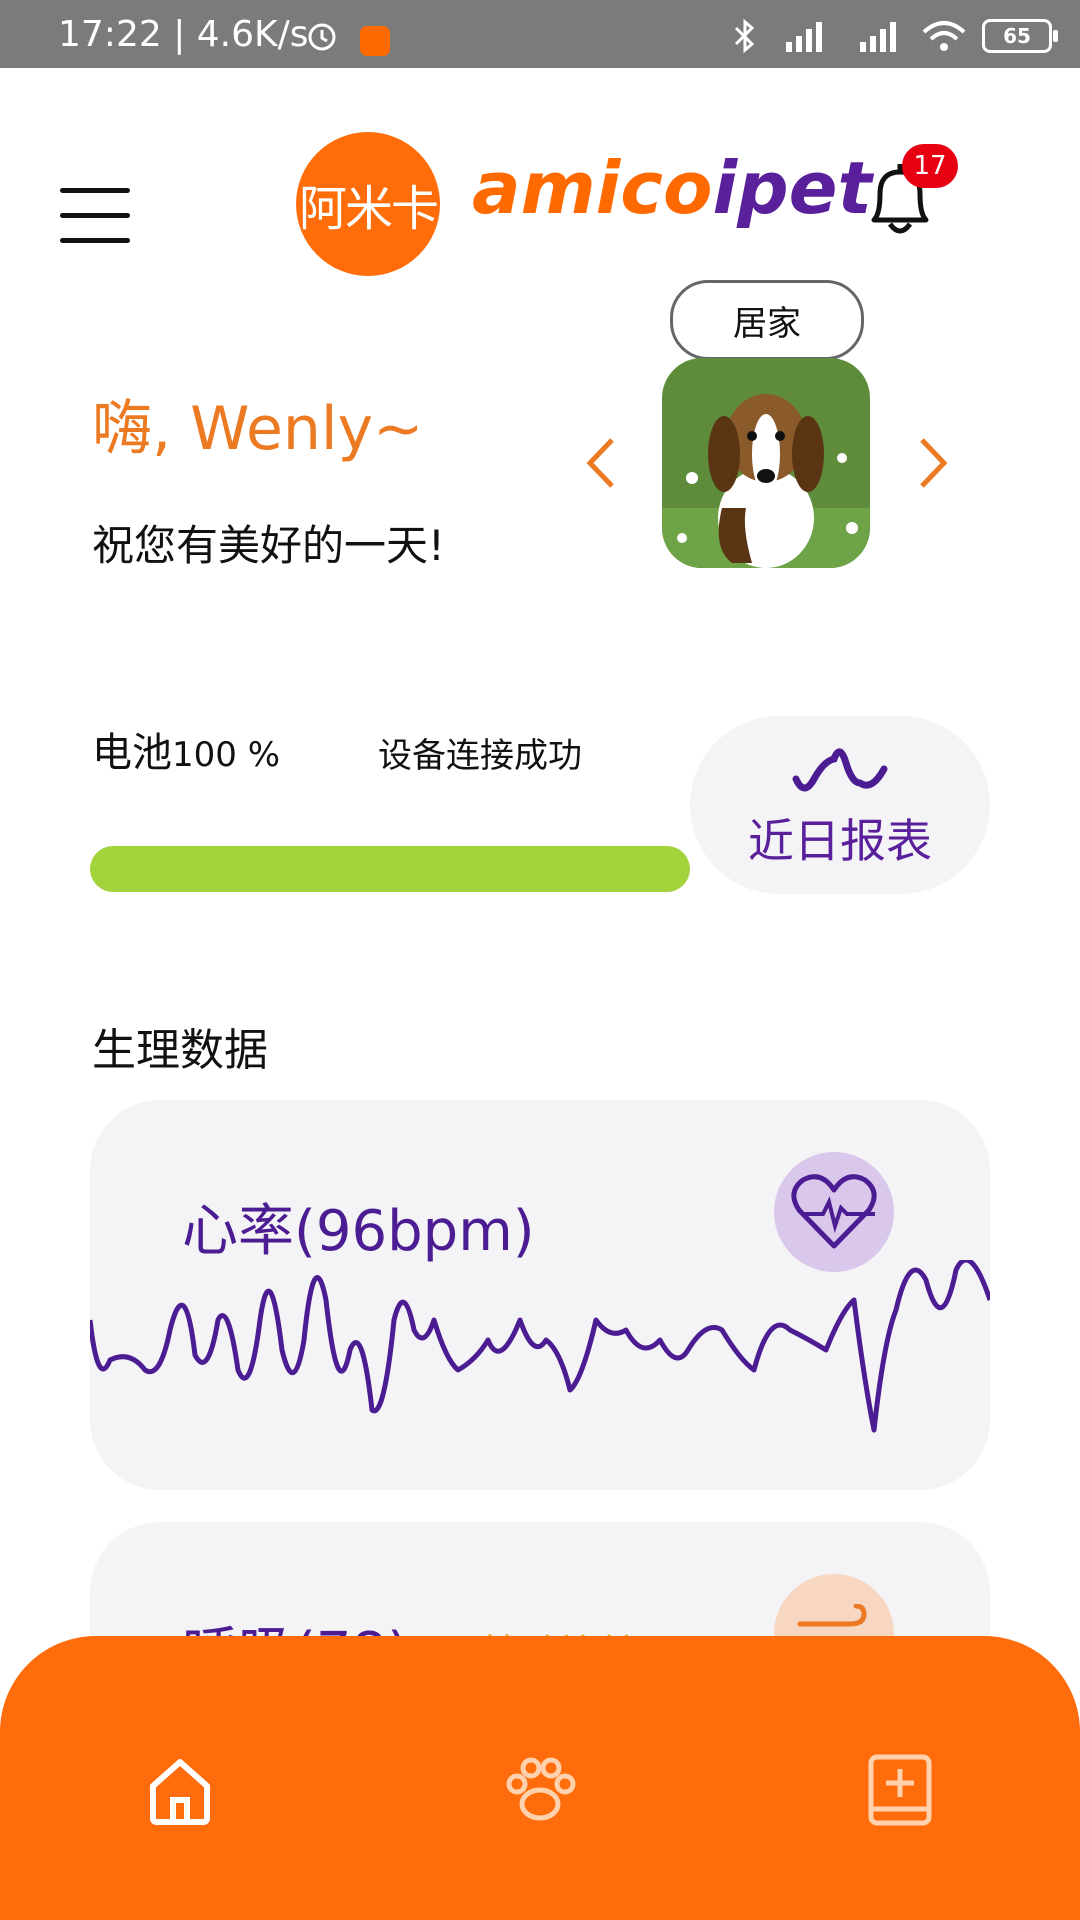 The image size is (1080, 1920). What do you see at coordinates (834, 1212) in the screenshot?
I see `heart-pulse-icon` at bounding box center [834, 1212].